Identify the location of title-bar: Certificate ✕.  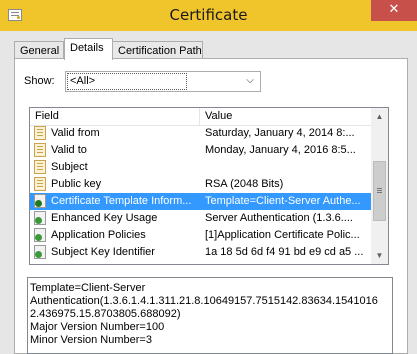
(208, 15).